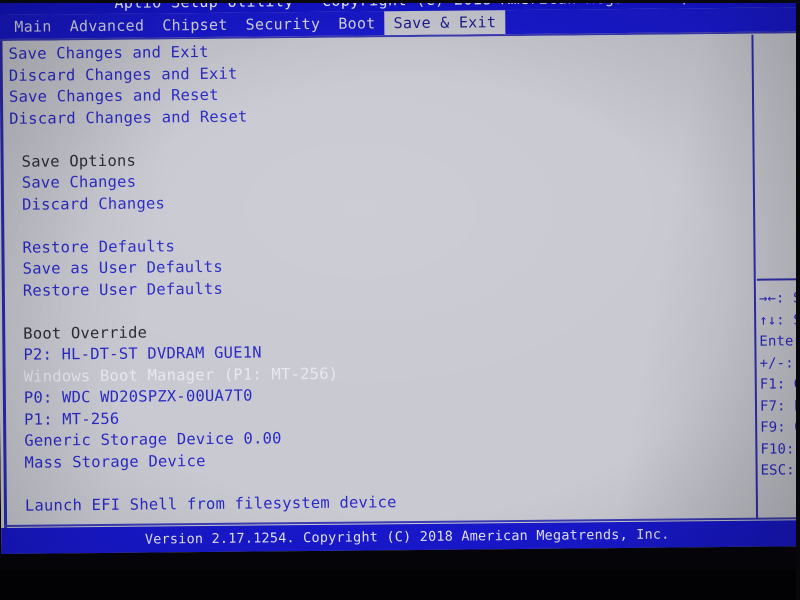 The height and width of the screenshot is (600, 800). I want to click on help-key-line: F7: P, so click(779, 406).